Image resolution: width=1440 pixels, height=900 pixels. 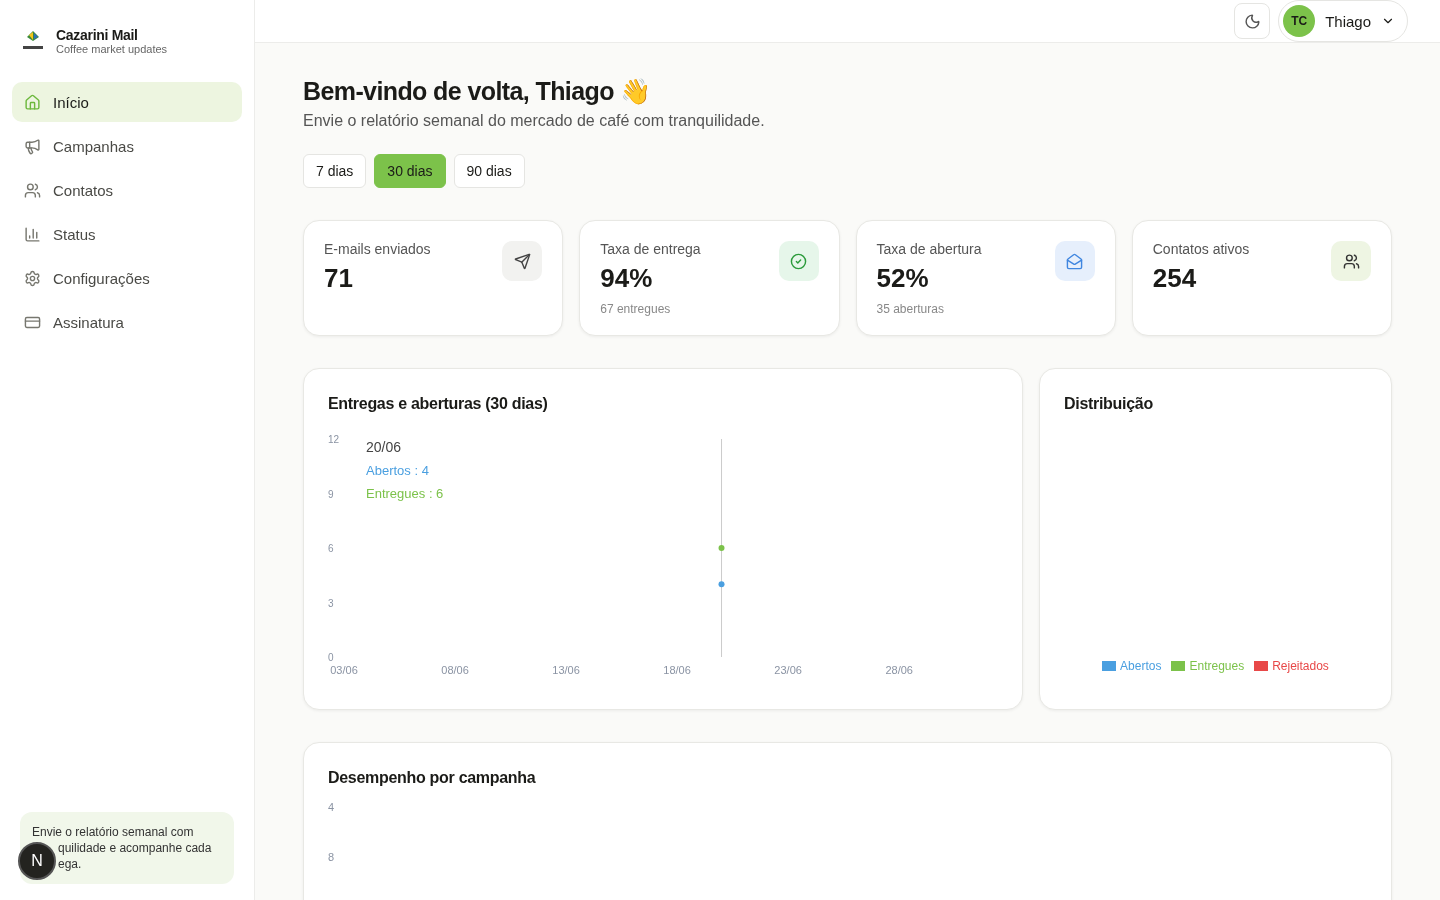 I want to click on chart-title: Desempenho por campanha, so click(x=432, y=778).